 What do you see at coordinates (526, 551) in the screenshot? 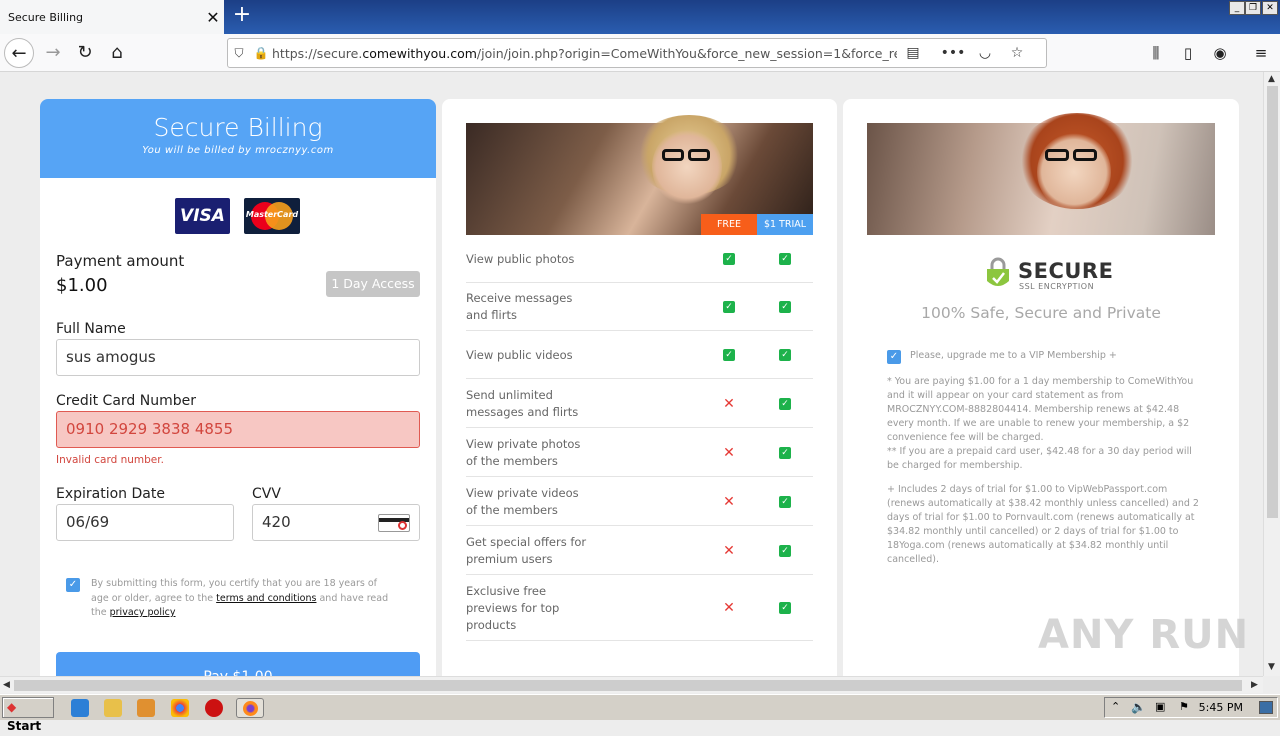
I see `feature-text: Get special offers for premium users` at bounding box center [526, 551].